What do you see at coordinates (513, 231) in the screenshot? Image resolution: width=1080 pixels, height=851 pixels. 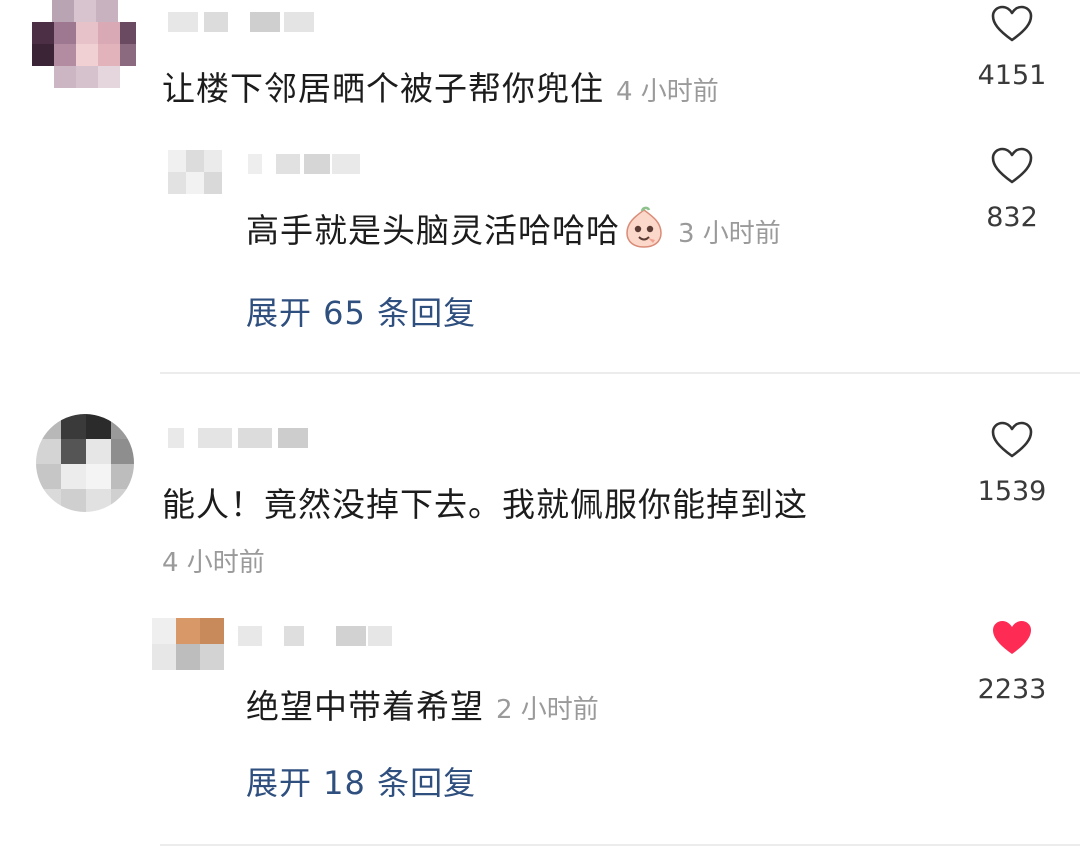 I see `reply-text: 高手就是头脑灵活哈哈哈 3 小时前` at bounding box center [513, 231].